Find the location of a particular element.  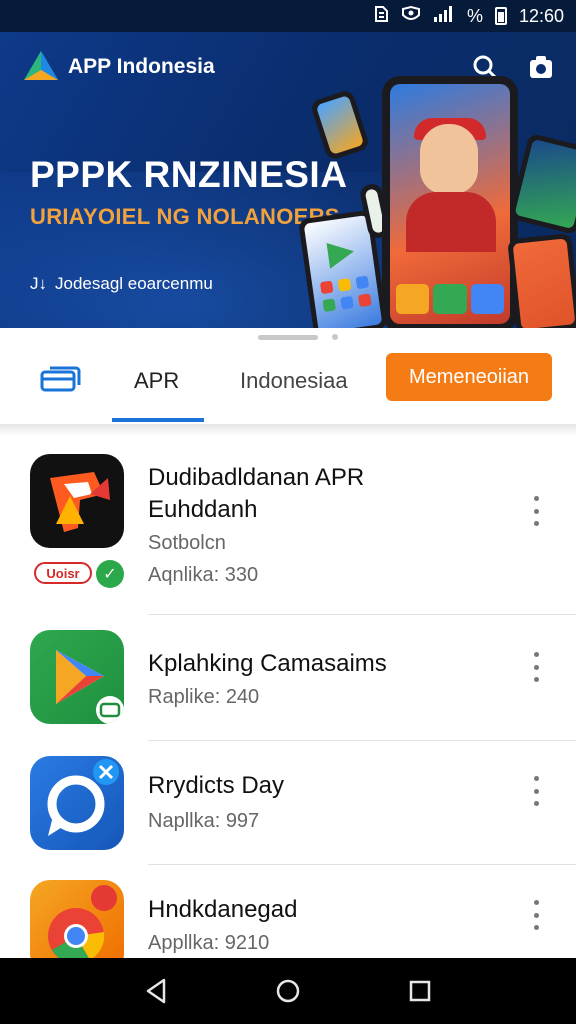

app-title-line2: Euhddanh is located at coordinates (203, 509).